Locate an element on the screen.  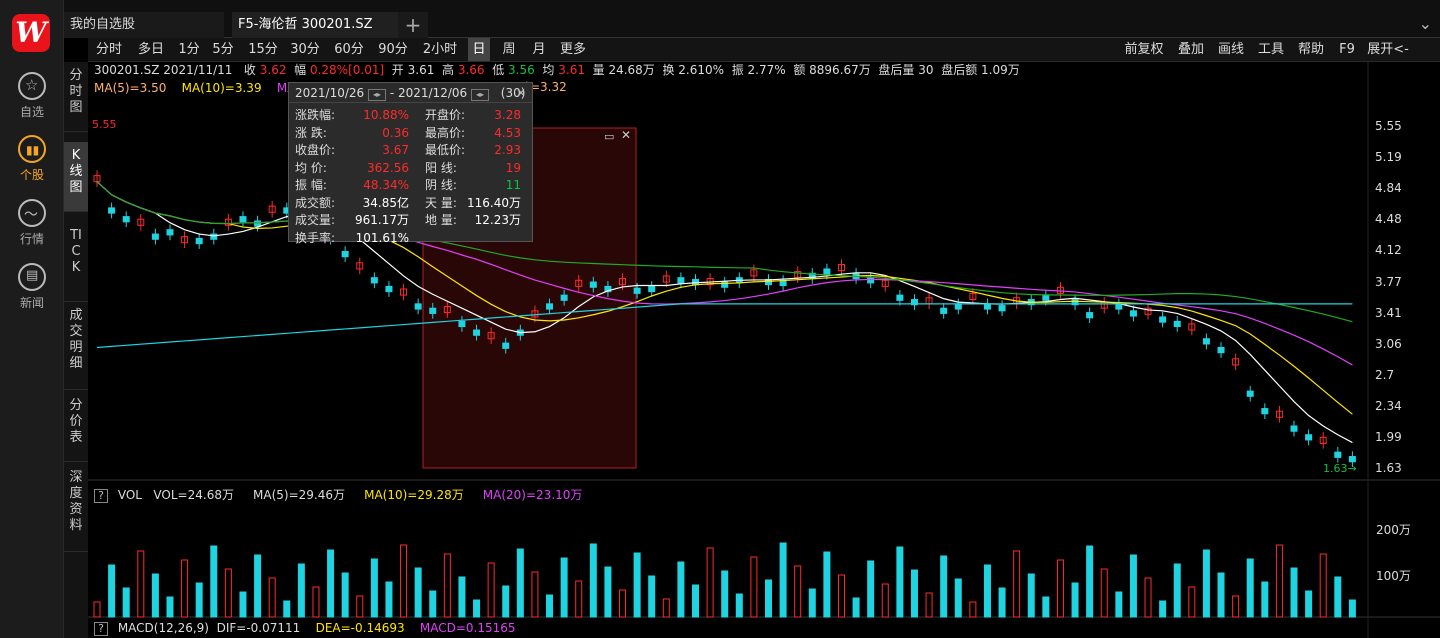
tools-button: 工具 is located at coordinates (1271, 49).